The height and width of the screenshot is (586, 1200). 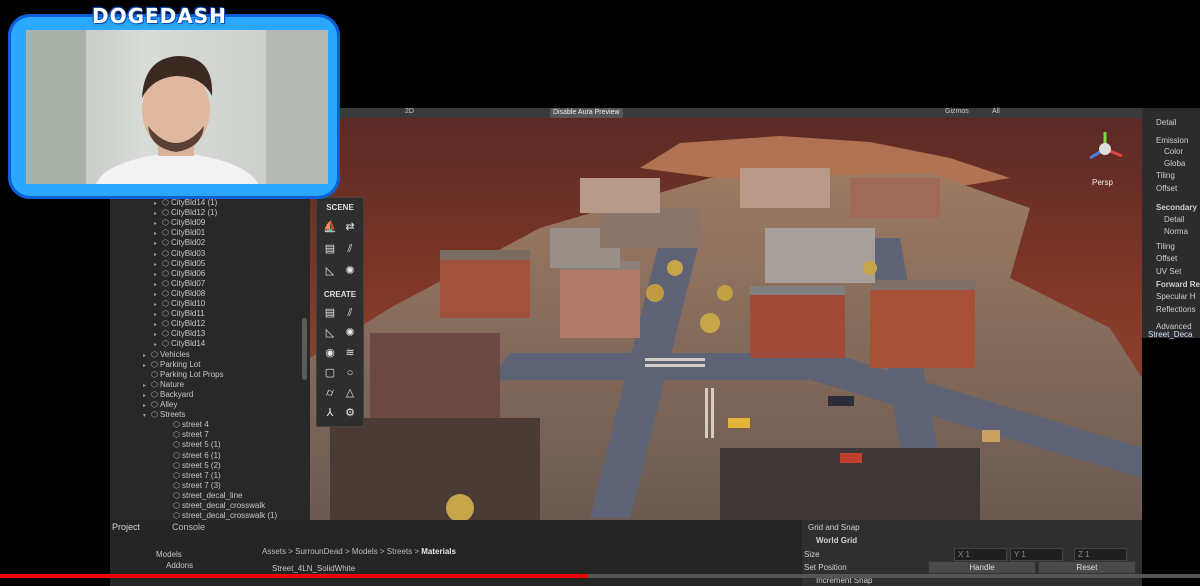 What do you see at coordinates (179, 254) in the screenshot?
I see `hierarchy-item: ▸ ⬡ CityBld03` at bounding box center [179, 254].